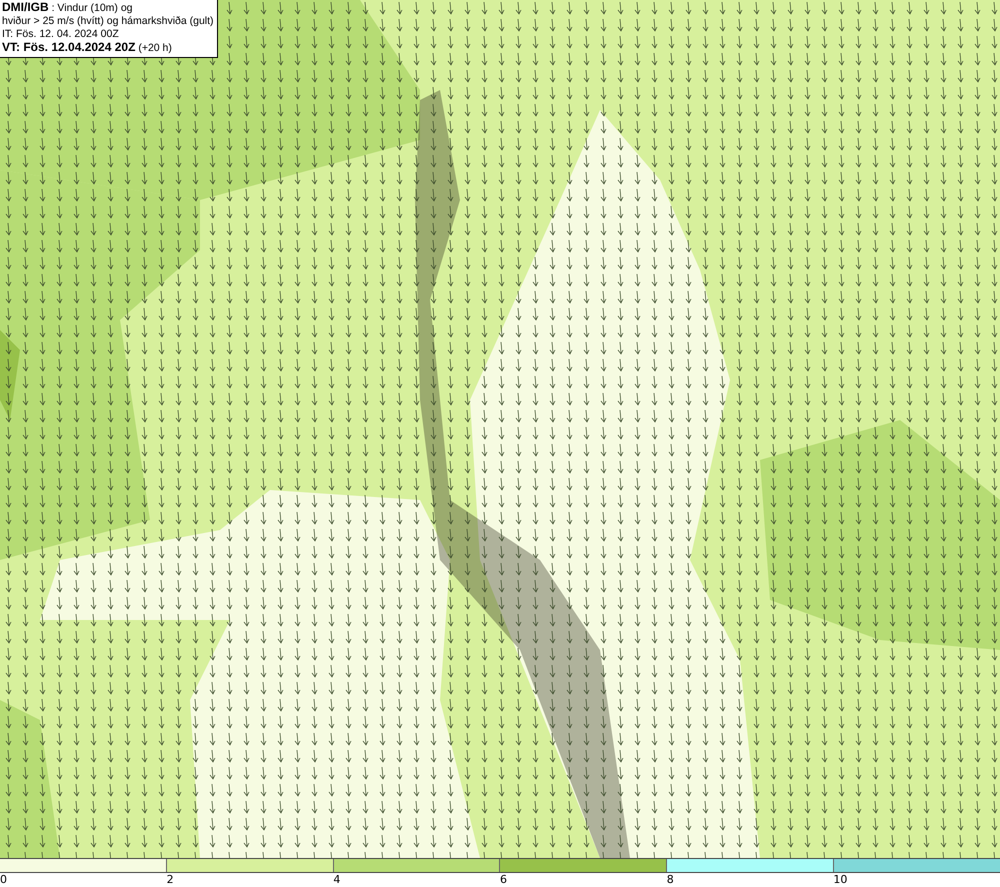 This screenshot has width=1000, height=887. What do you see at coordinates (87, 48) in the screenshot?
I see `info-text: VT: Fös. 12.04.2024 20Z (+20 h)` at bounding box center [87, 48].